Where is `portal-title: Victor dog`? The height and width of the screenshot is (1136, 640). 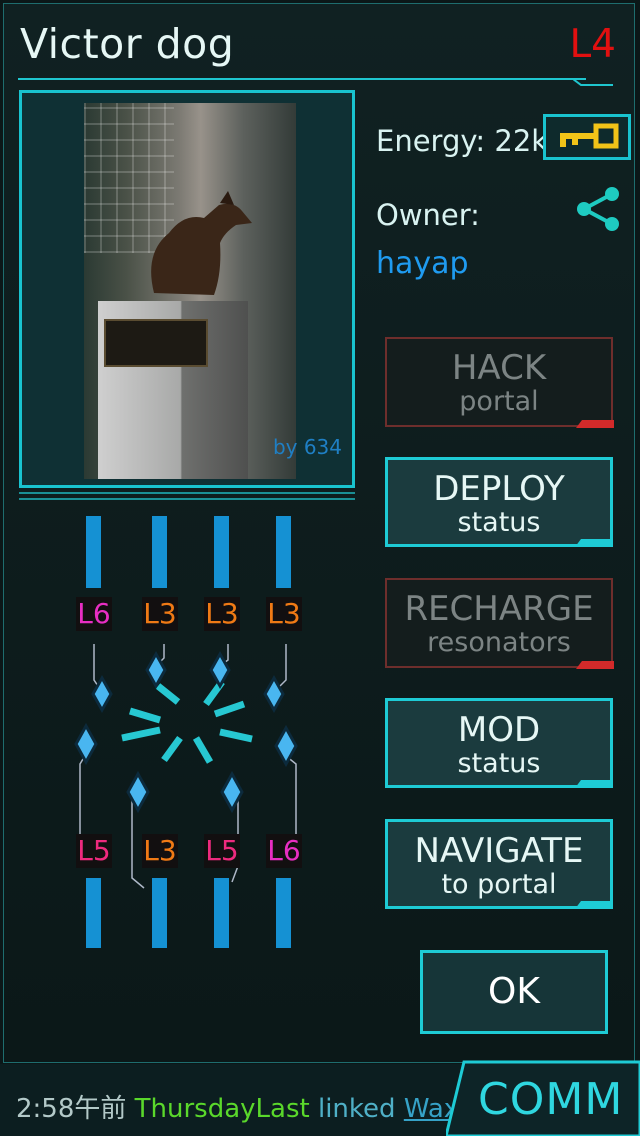
portal-title: Victor dog is located at coordinates (127, 44).